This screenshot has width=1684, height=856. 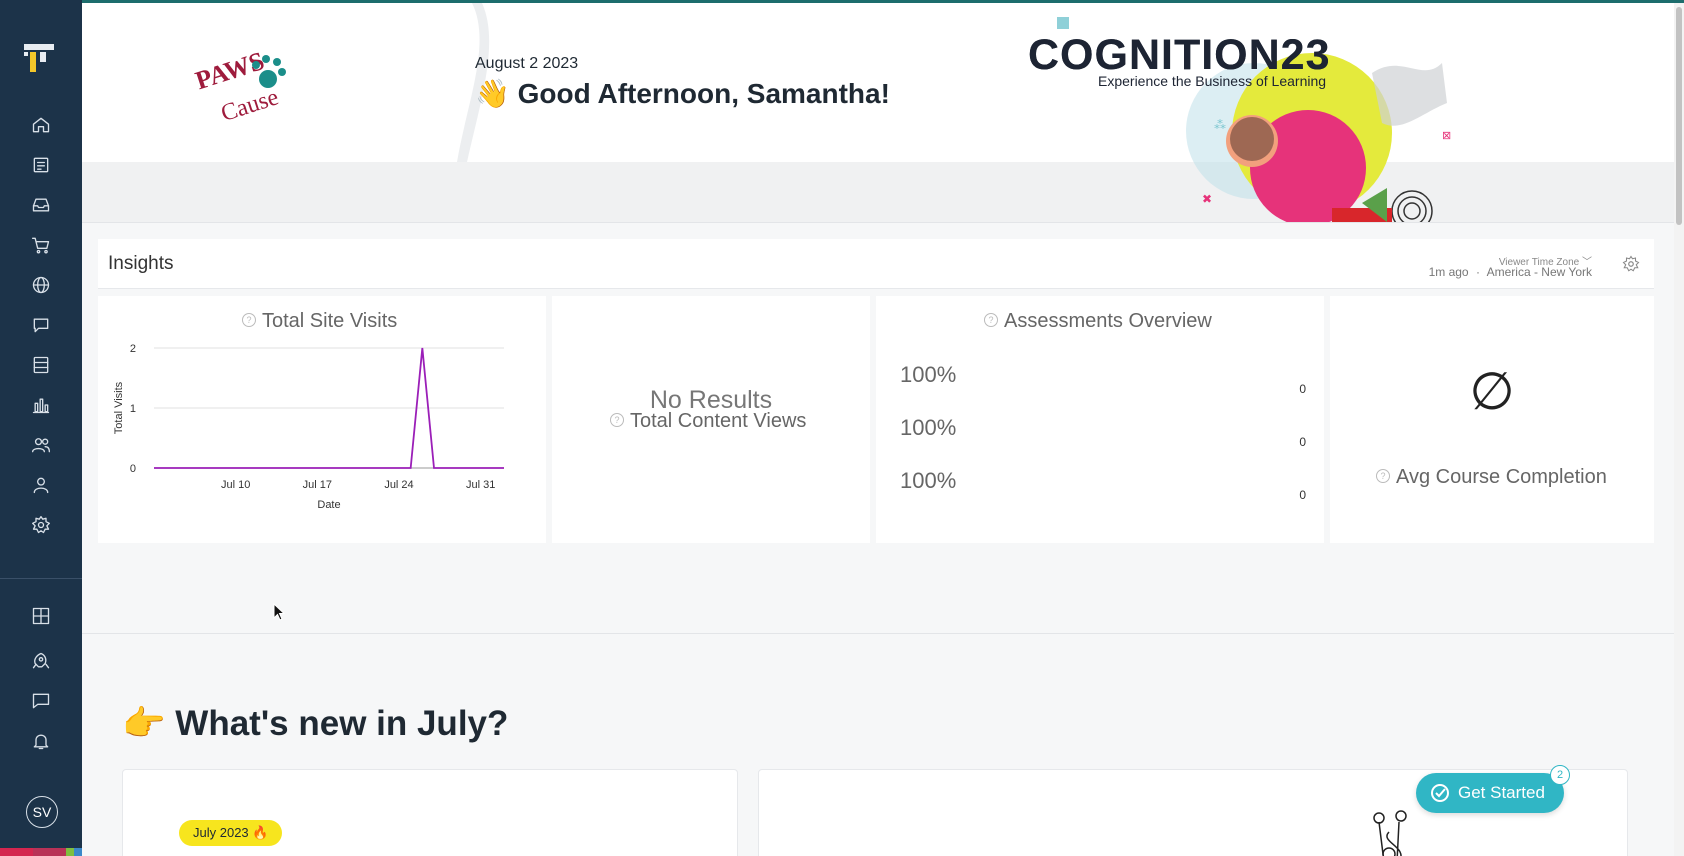 I want to click on course-completion-panel: ∅ ? Avg Course Completion, so click(x=1492, y=419).